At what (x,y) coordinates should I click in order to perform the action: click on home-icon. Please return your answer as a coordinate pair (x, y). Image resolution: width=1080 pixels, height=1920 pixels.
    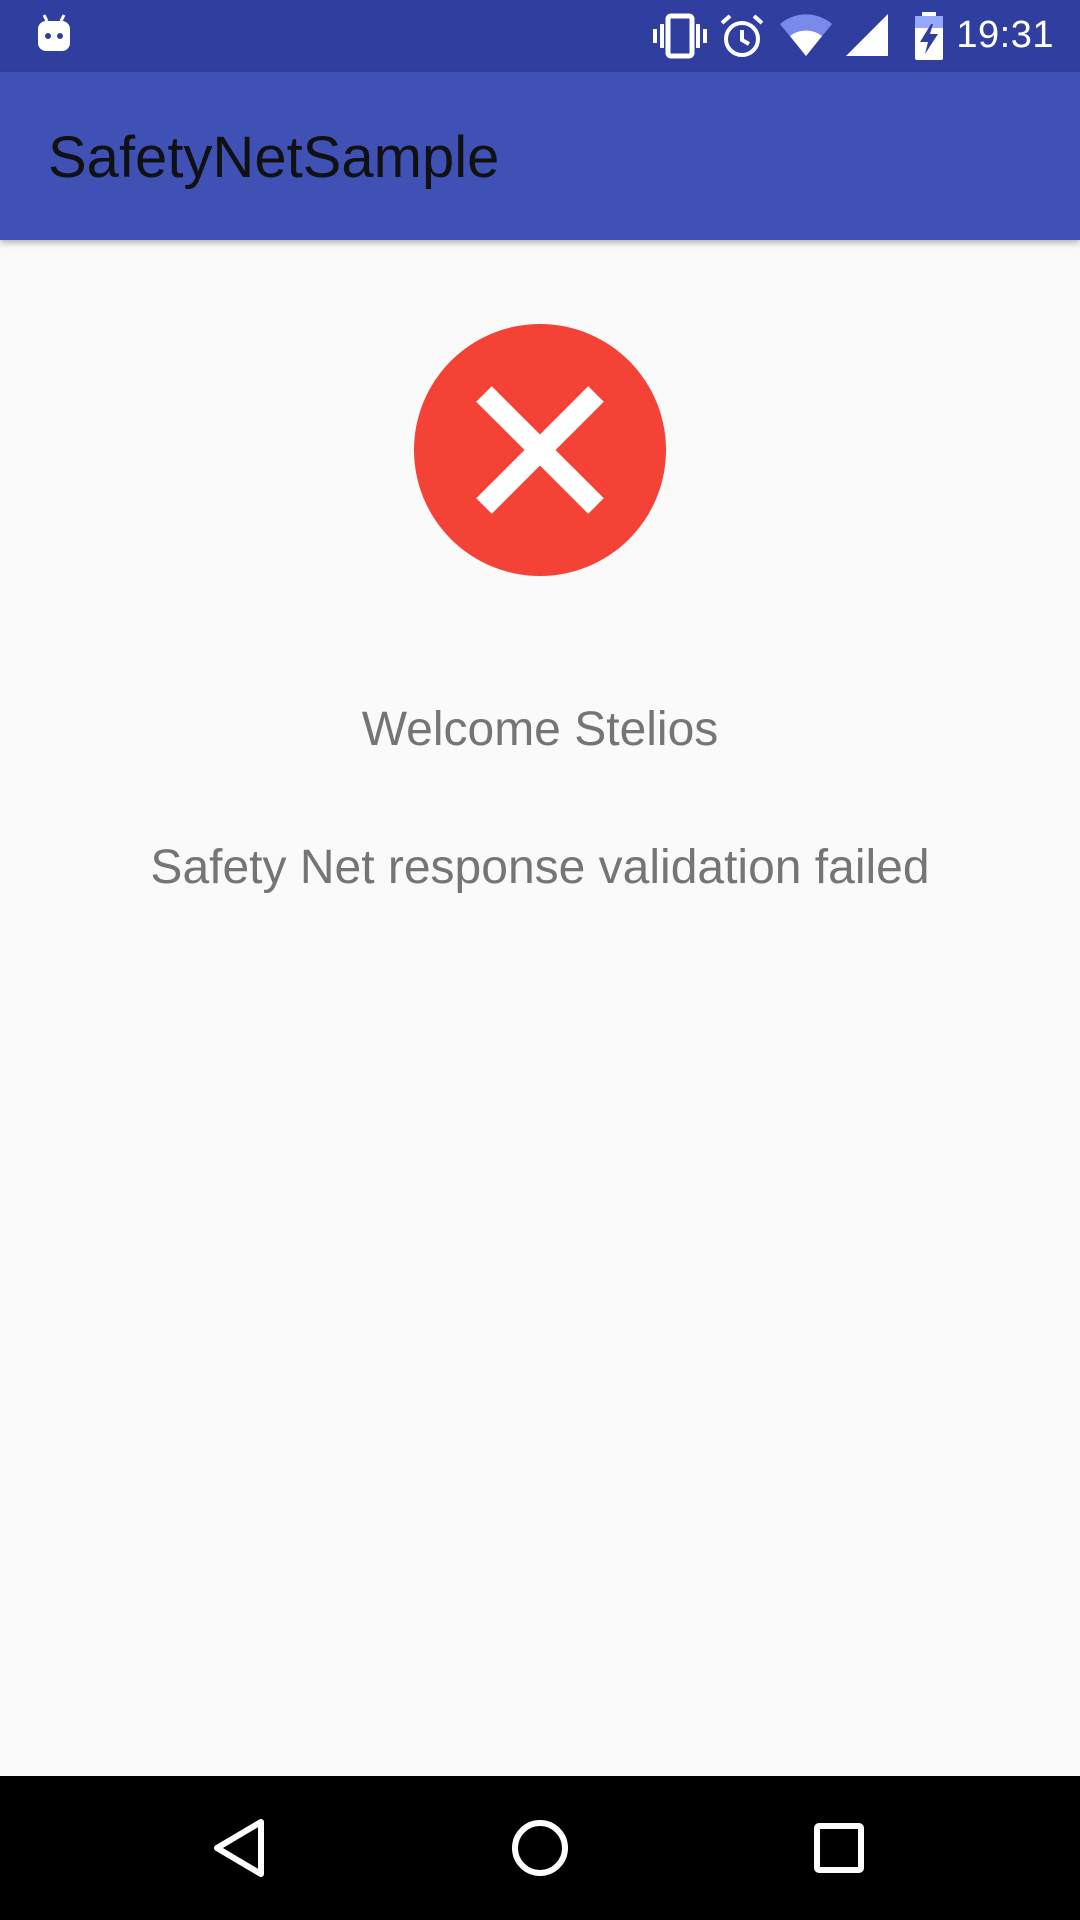
    Looking at the image, I should click on (540, 1848).